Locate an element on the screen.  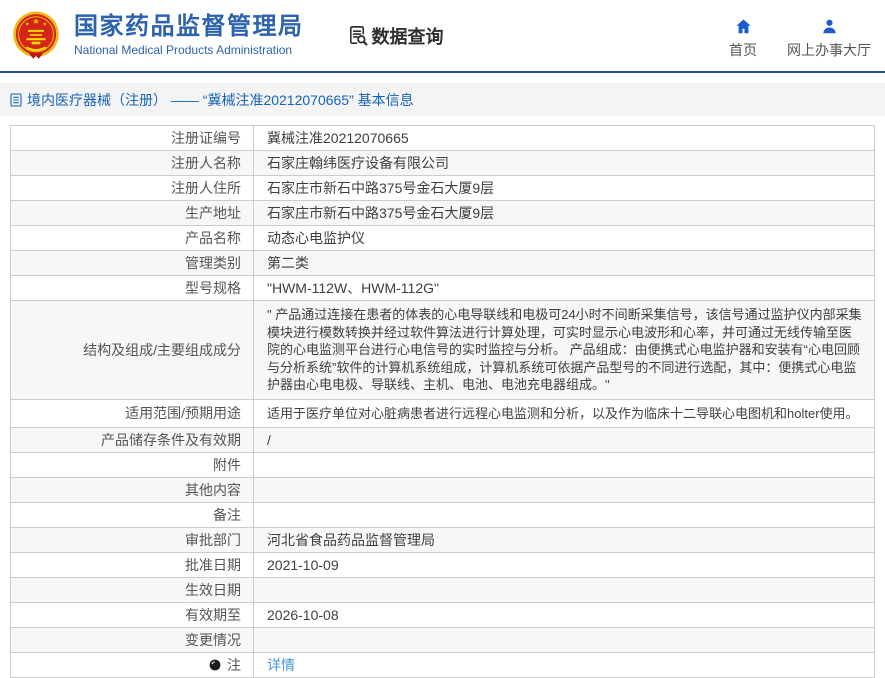
row-value: / is located at coordinates (269, 440).